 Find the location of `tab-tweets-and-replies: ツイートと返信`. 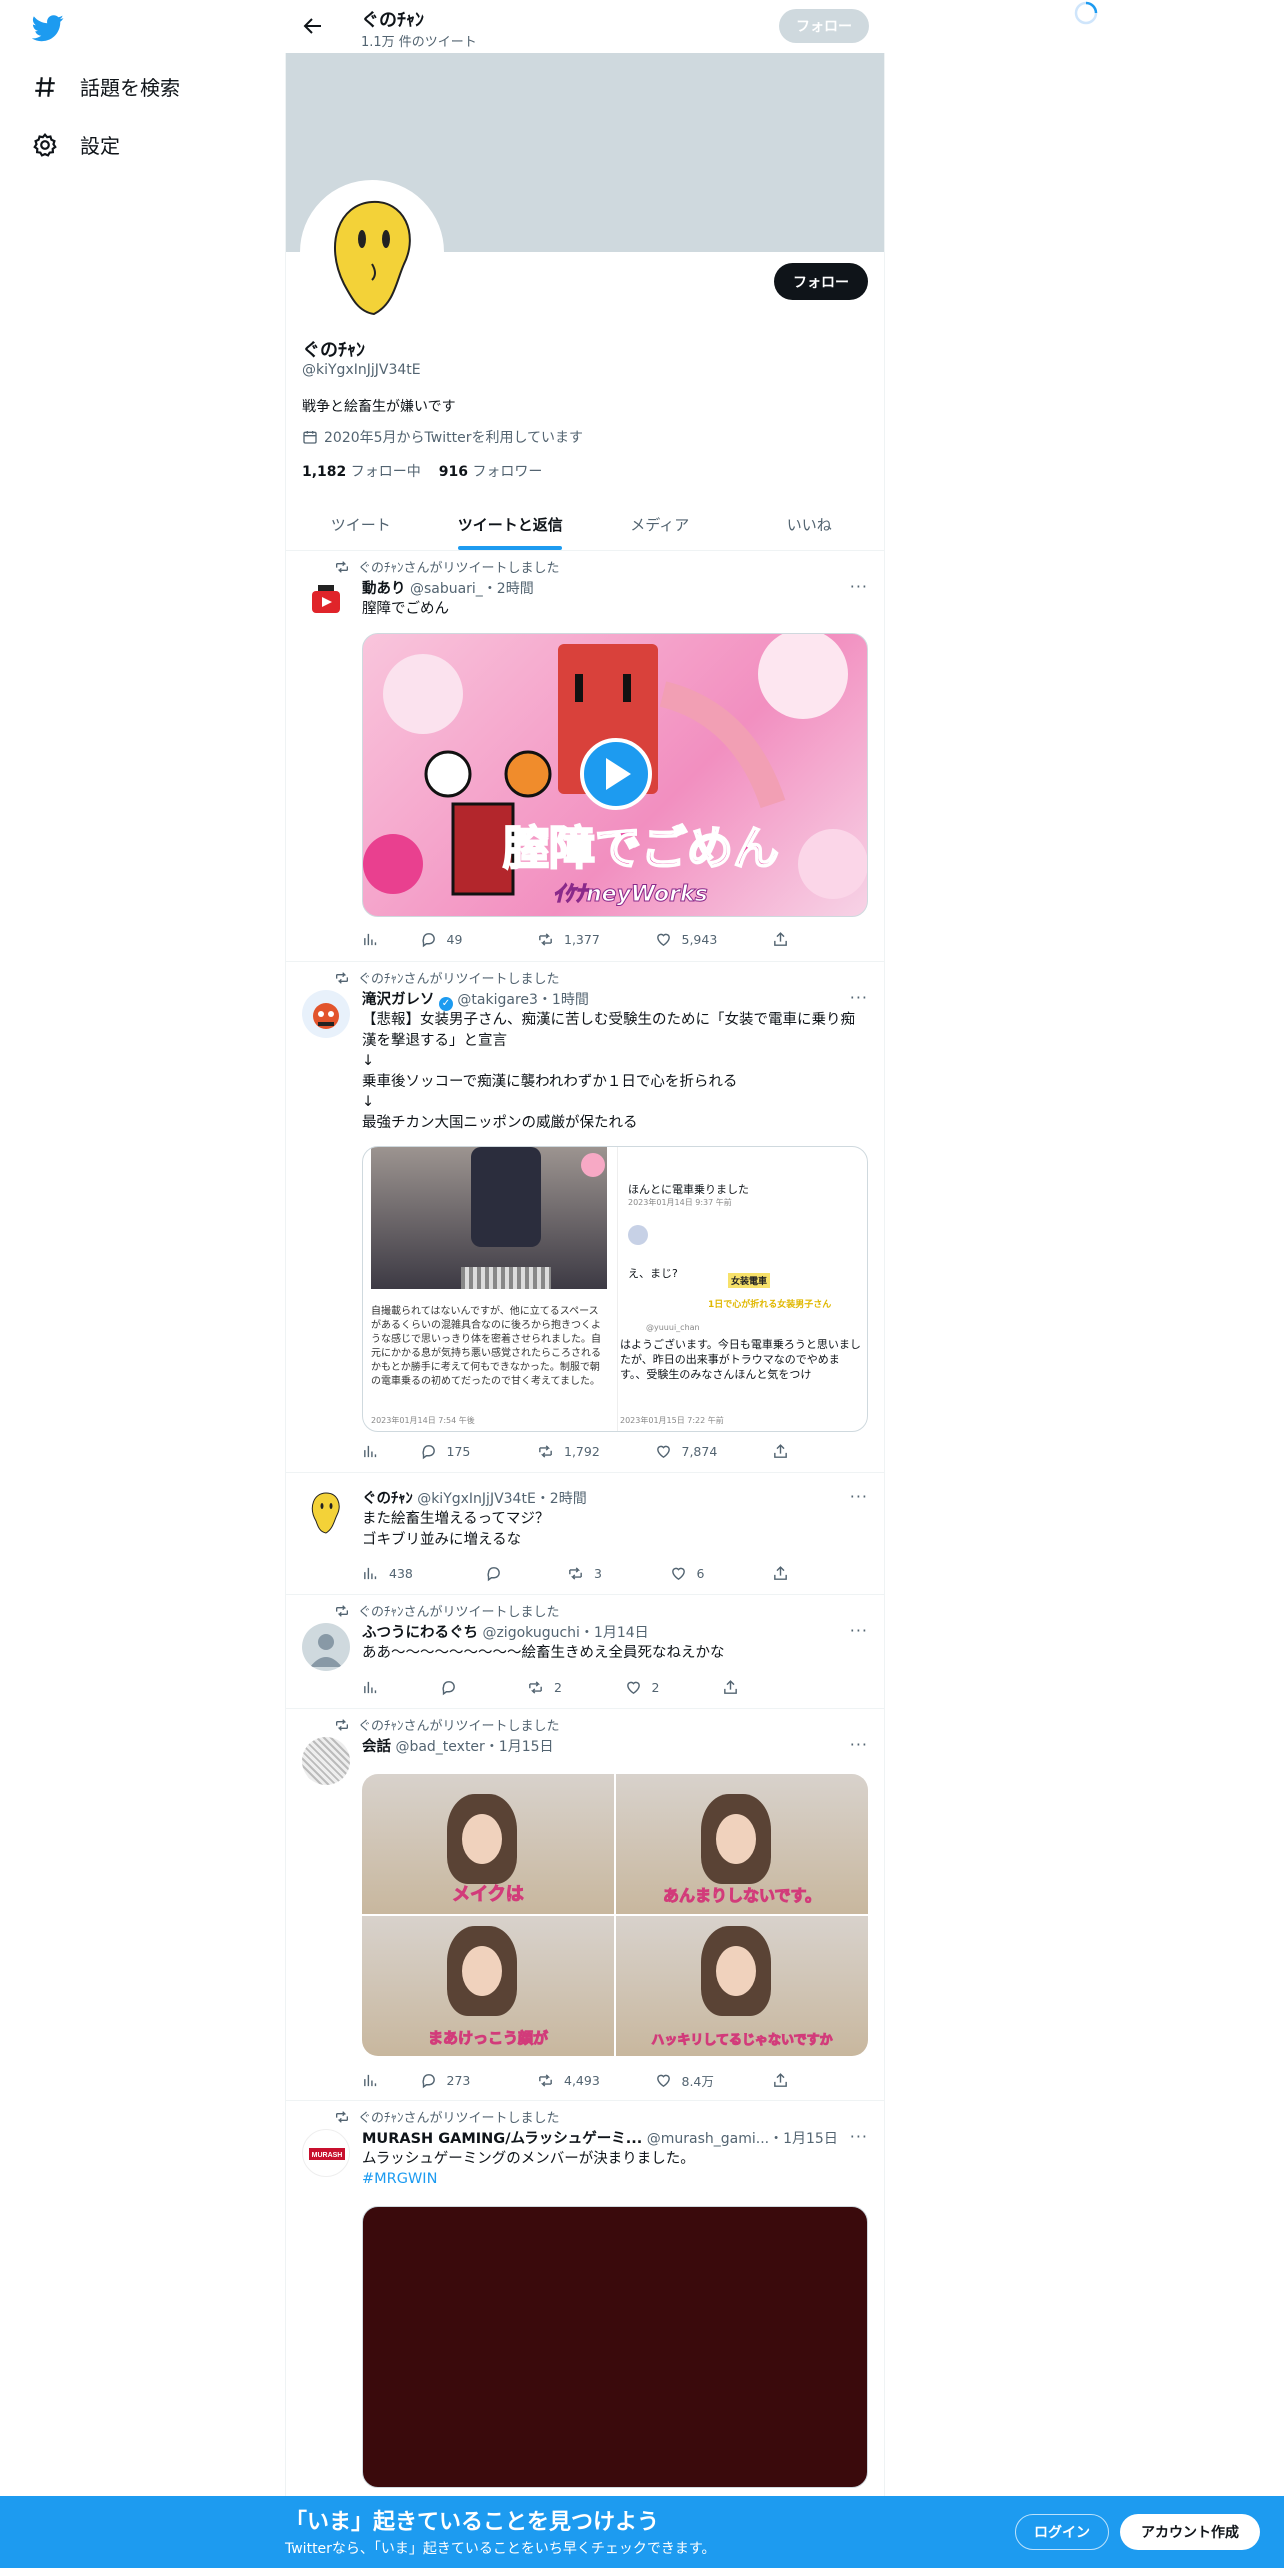

tab-tweets-and-replies: ツイートと返信 is located at coordinates (511, 524).